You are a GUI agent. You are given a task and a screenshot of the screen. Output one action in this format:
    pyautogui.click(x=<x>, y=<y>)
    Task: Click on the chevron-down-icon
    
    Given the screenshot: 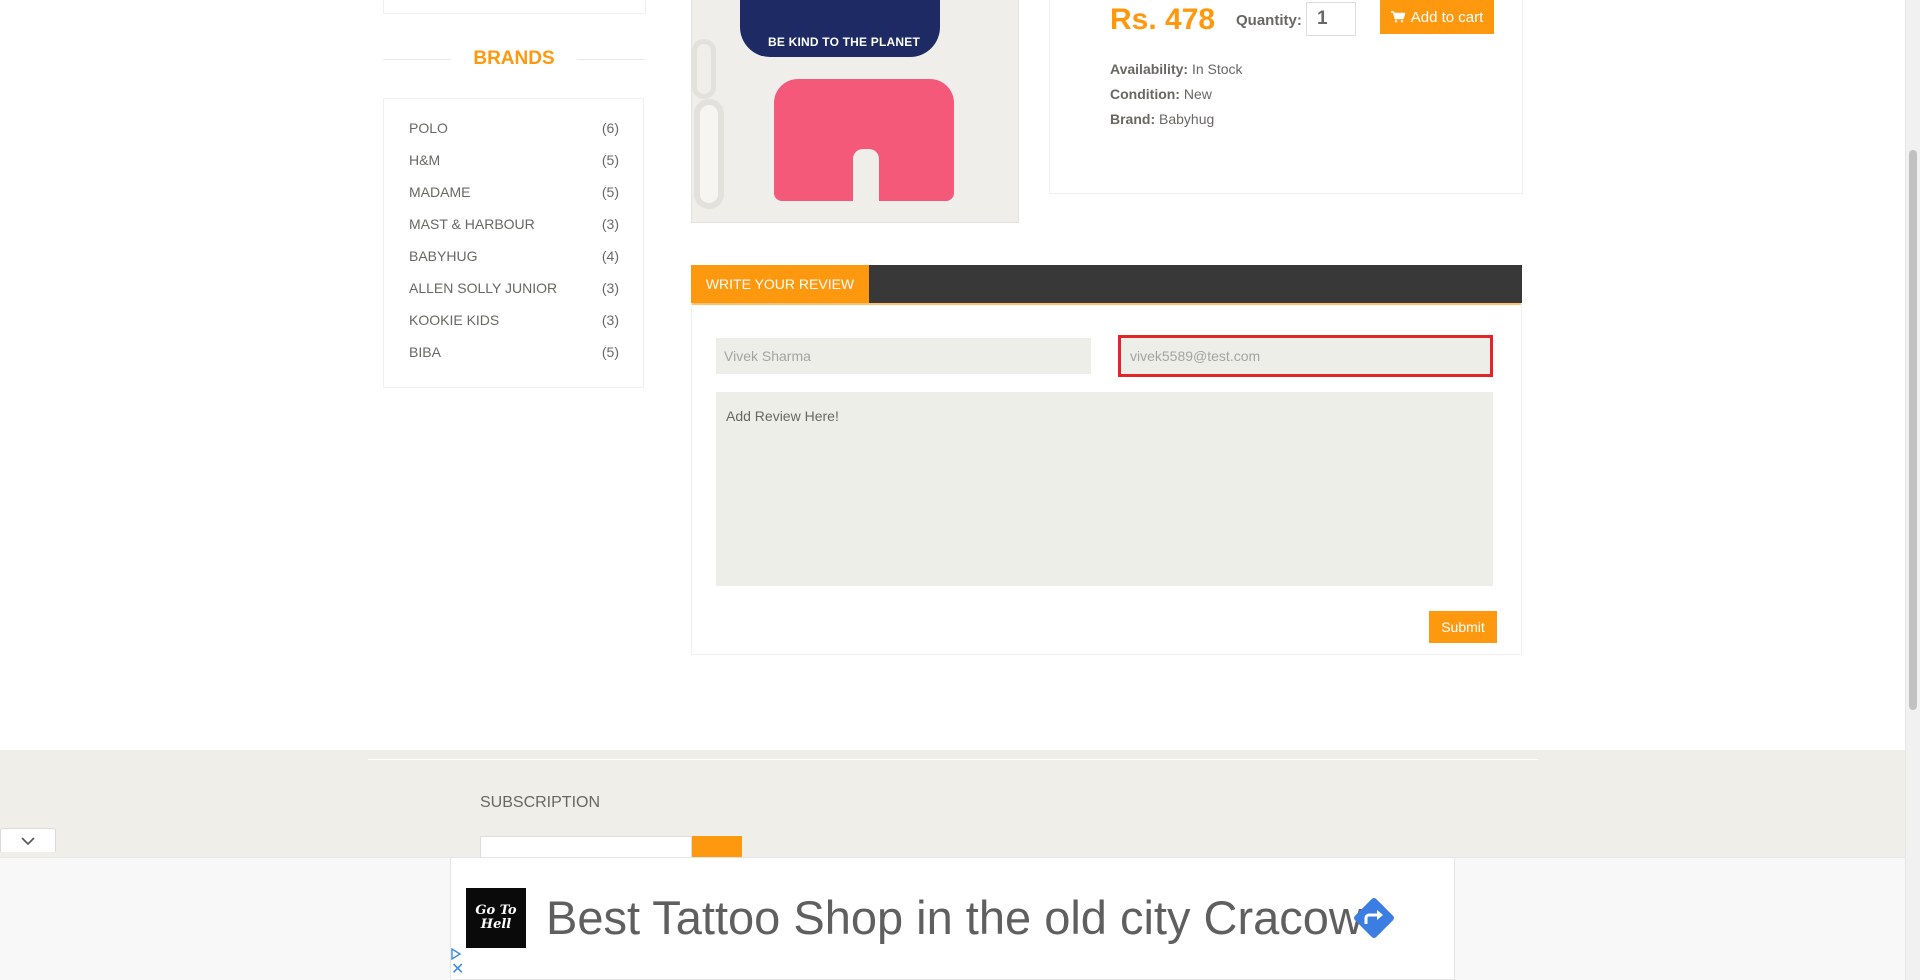 What is the action you would take?
    pyautogui.click(x=28, y=840)
    